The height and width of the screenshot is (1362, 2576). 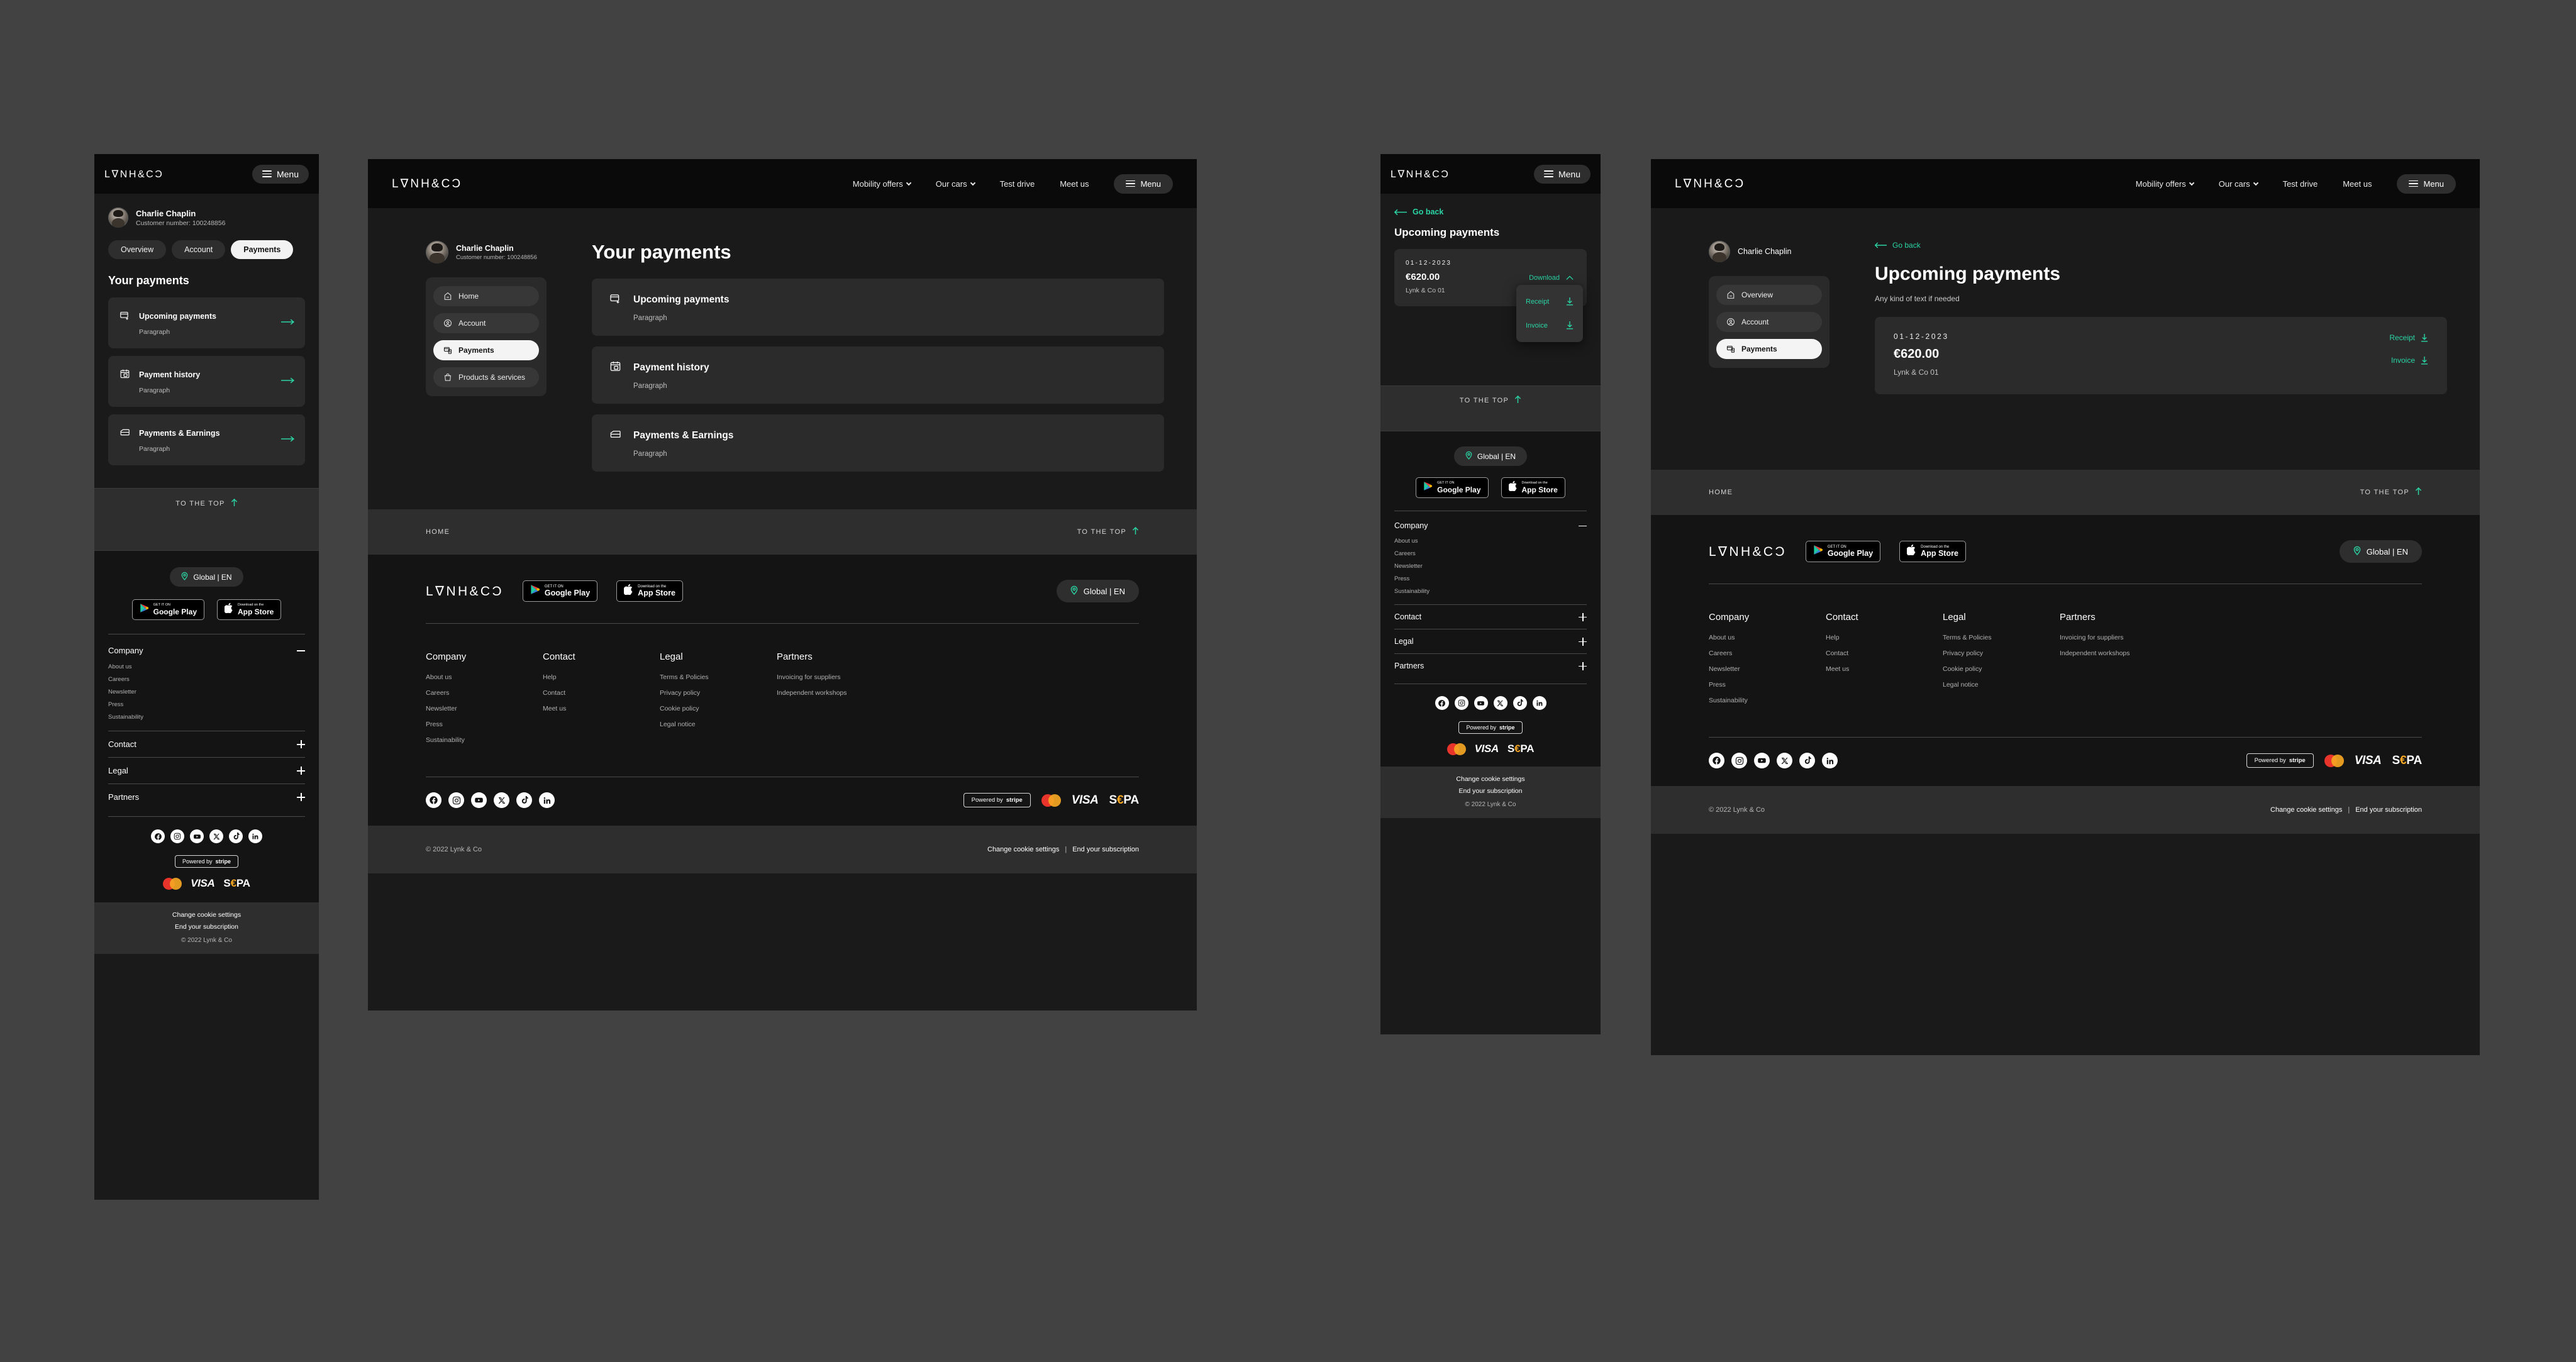 I want to click on sidebar-item-home: Home, so click(x=486, y=296).